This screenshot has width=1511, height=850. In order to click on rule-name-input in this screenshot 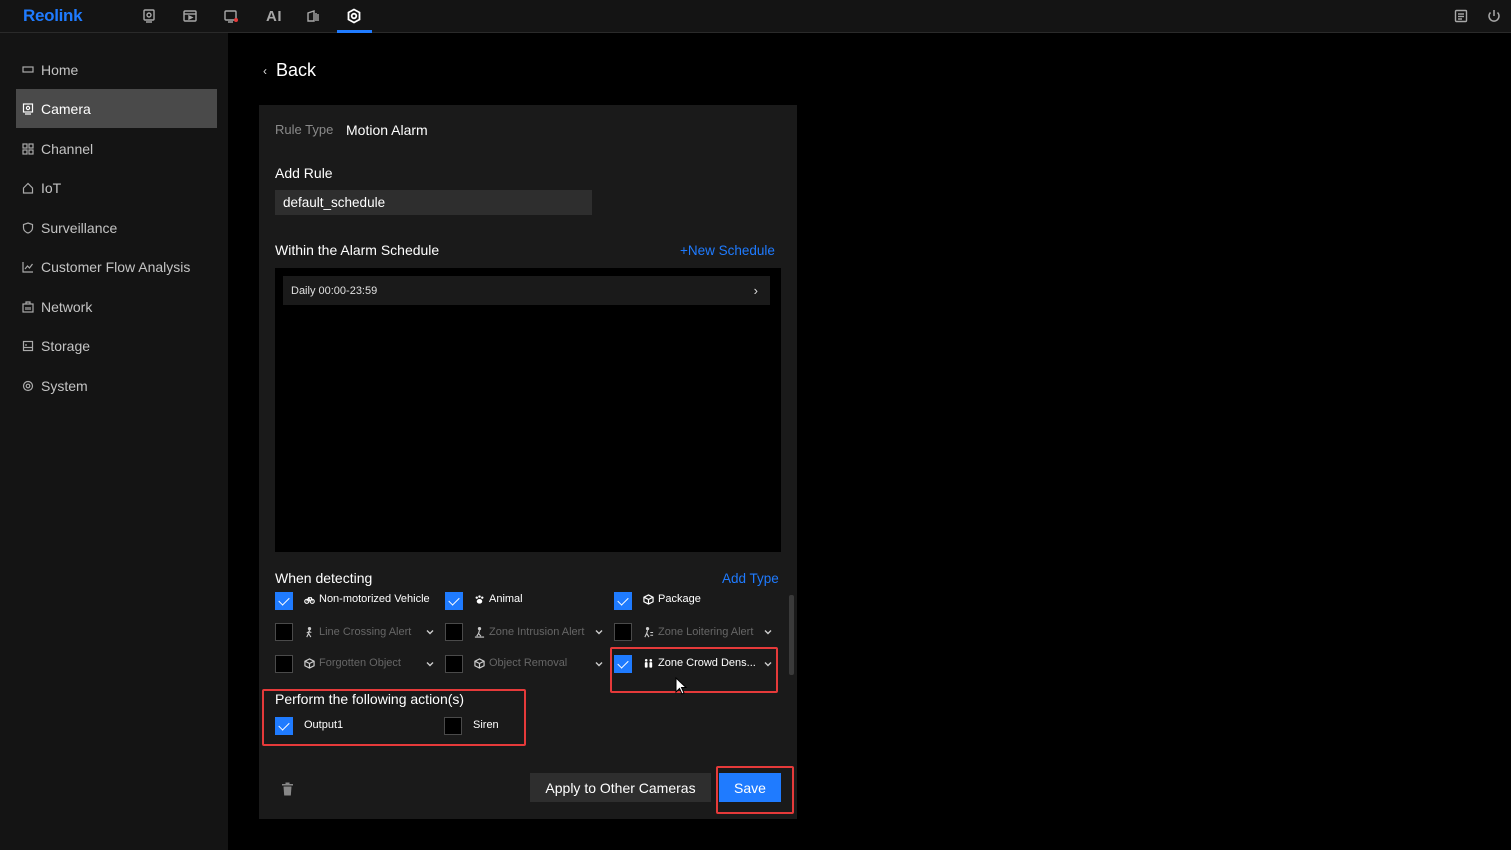, I will do `click(433, 202)`.